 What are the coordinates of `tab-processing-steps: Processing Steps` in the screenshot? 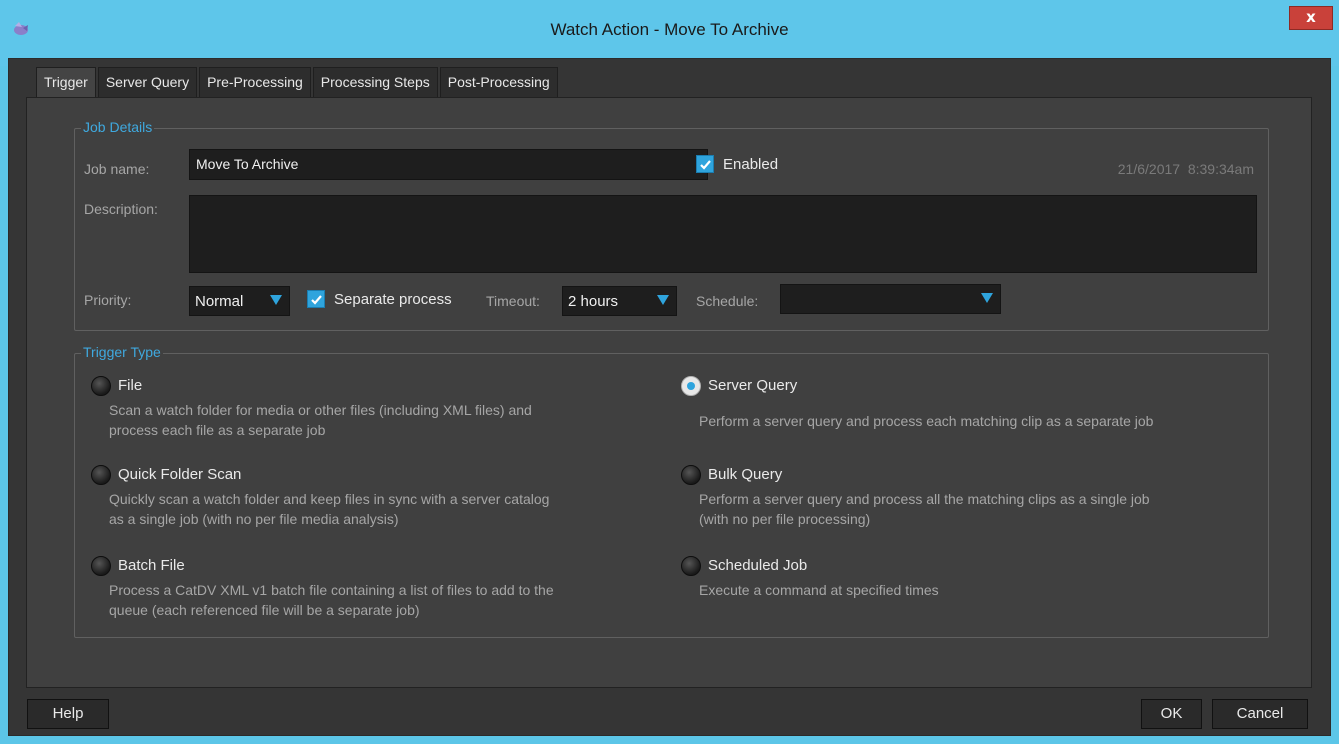 It's located at (375, 82).